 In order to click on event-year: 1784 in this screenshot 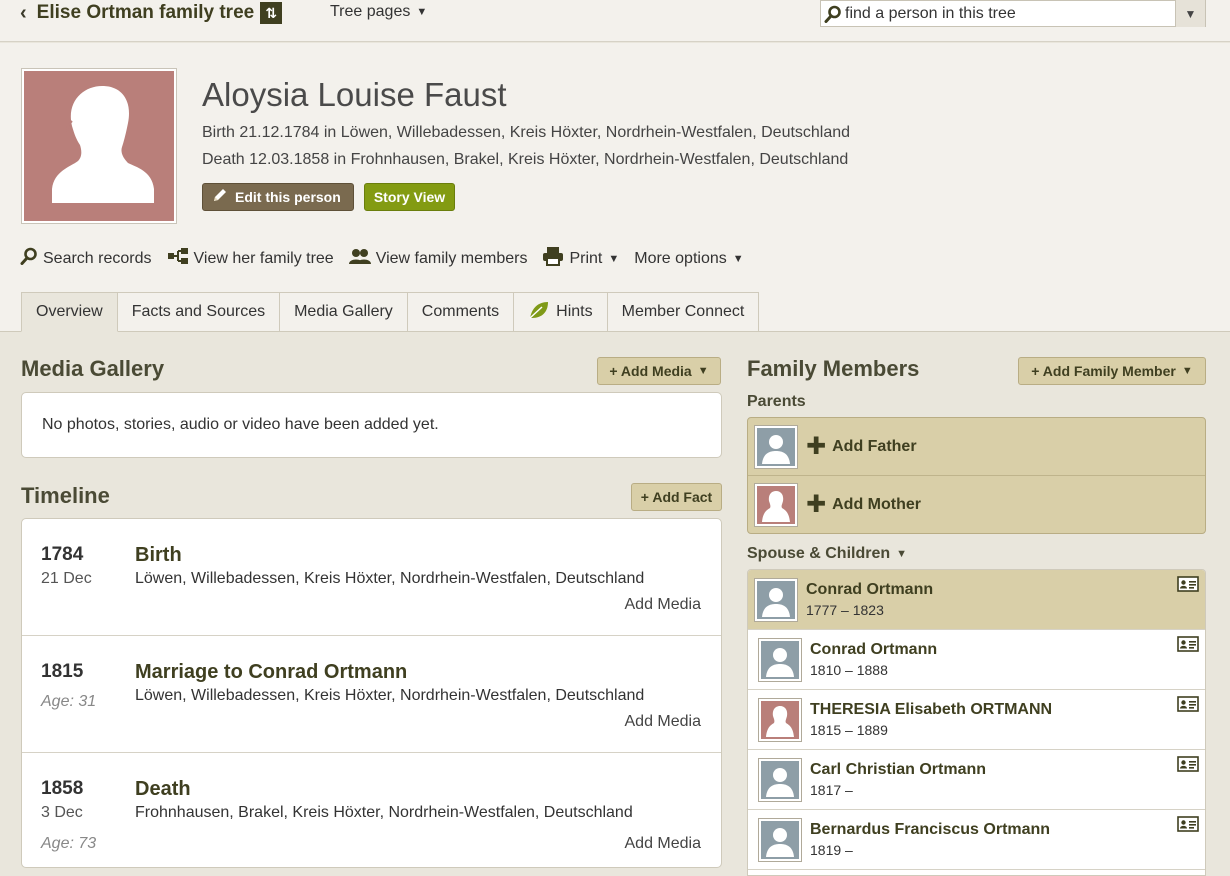, I will do `click(62, 554)`.